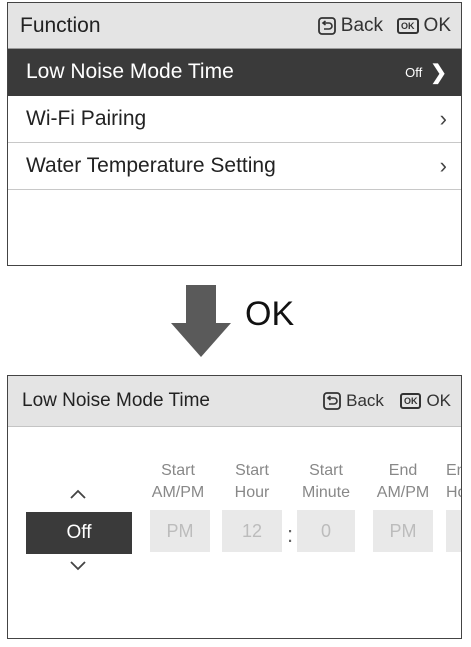  Describe the element at coordinates (326, 506) in the screenshot. I see `start-minute-column: Start Minute 0` at that location.